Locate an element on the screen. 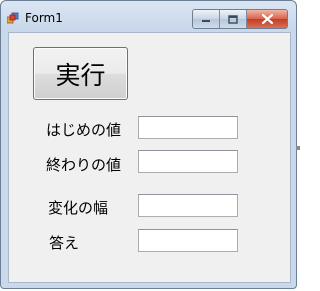 The image size is (320, 291). maximize-icon is located at coordinates (233, 19).